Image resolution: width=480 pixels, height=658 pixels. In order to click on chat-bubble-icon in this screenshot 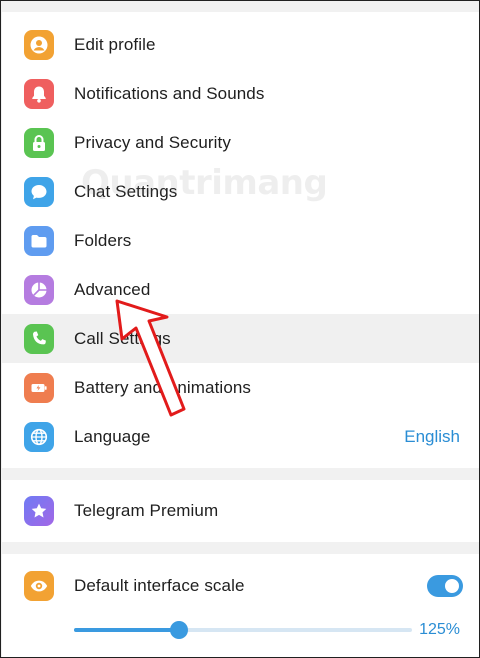, I will do `click(39, 191)`.